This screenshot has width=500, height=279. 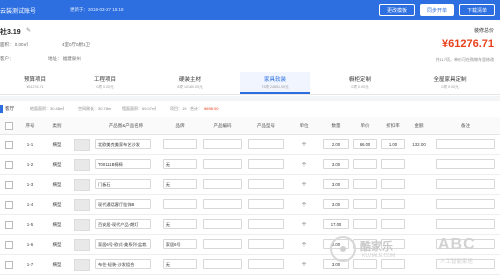 I want to click on tab-label: 家具软装, so click(x=274, y=80).